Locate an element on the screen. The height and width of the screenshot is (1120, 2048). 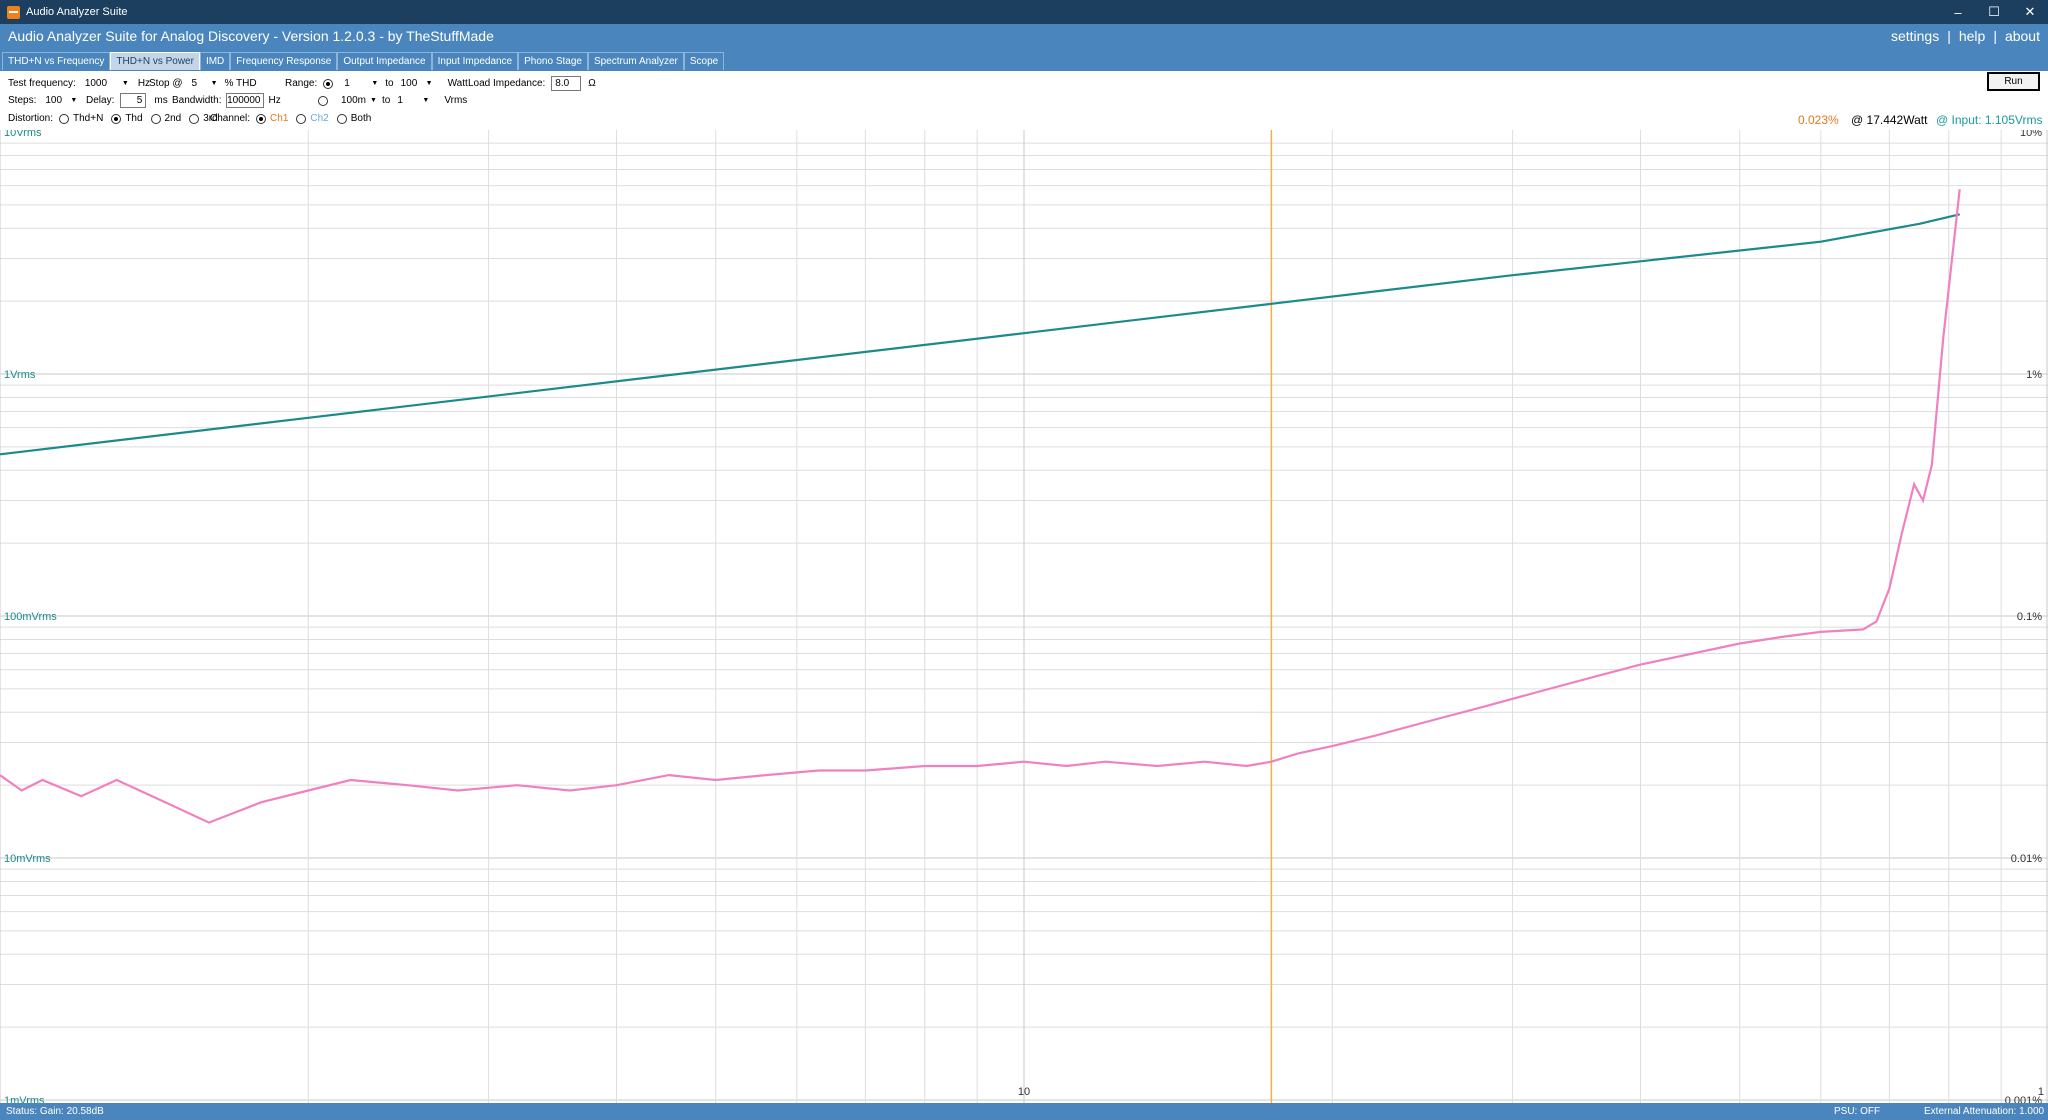
delay-unit: ms is located at coordinates (161, 100).